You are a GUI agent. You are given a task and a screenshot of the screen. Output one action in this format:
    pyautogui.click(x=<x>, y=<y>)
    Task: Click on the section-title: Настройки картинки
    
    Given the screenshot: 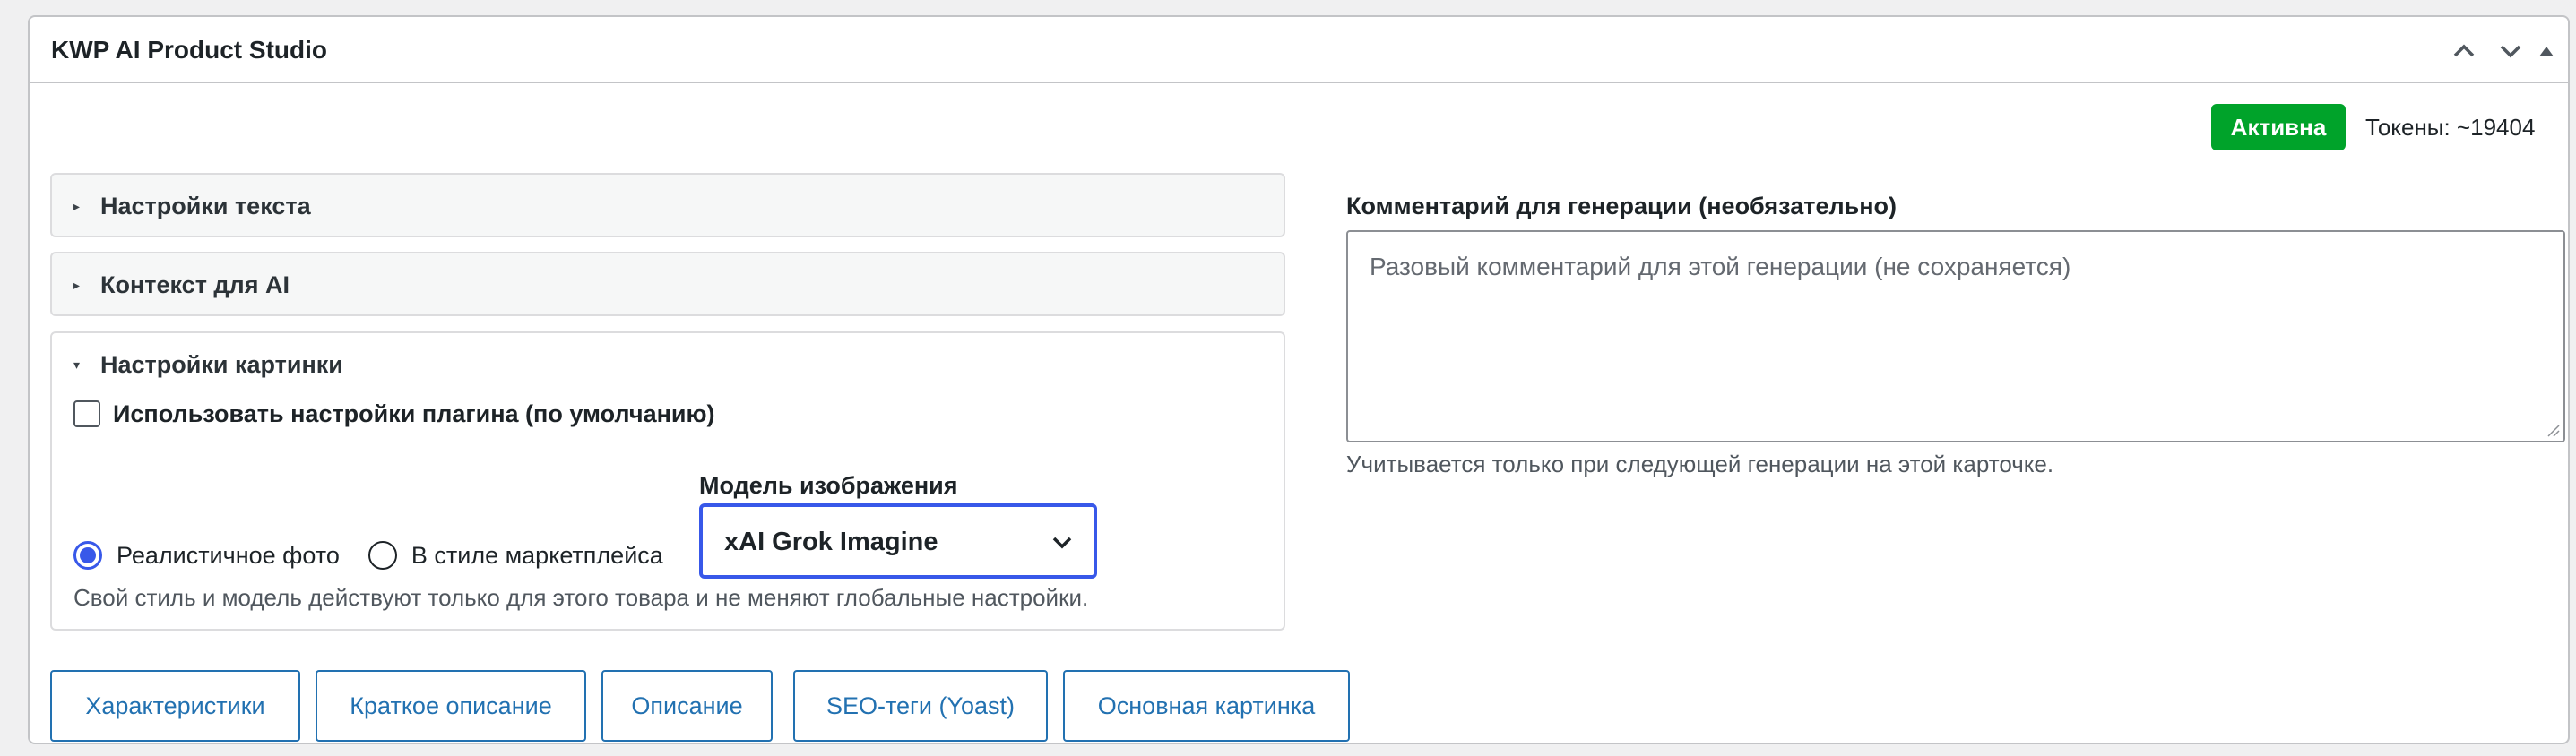 What is the action you would take?
    pyautogui.click(x=221, y=364)
    